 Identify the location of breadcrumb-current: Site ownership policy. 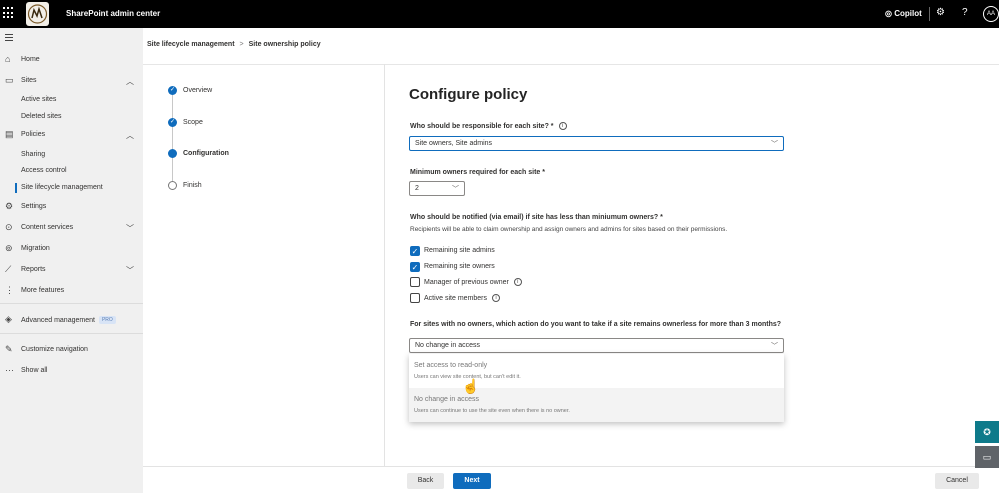
(284, 44).